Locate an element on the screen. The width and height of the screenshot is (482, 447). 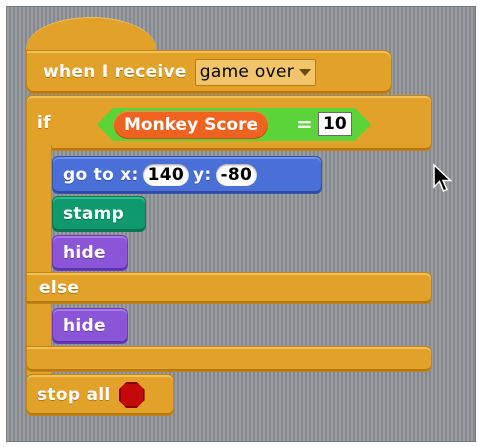
else-hide-label: hide is located at coordinates (84, 326).